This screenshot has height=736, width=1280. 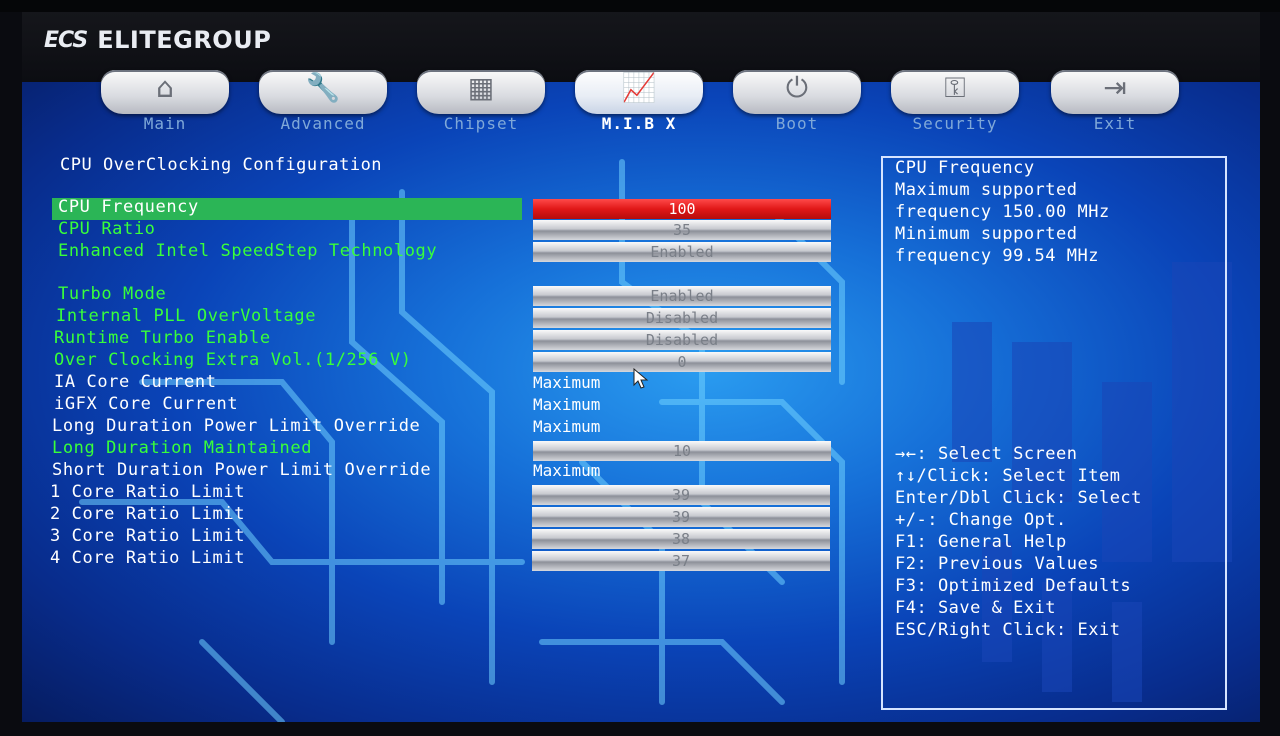 I want to click on setting-value-turbo-mode: Enabled, so click(x=682, y=296).